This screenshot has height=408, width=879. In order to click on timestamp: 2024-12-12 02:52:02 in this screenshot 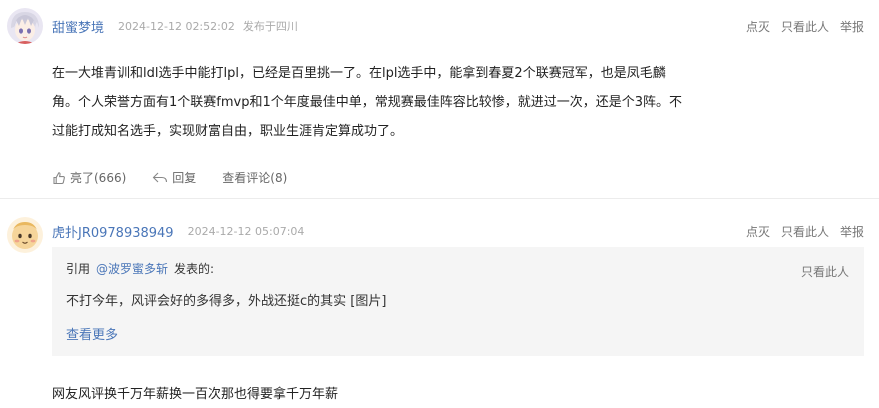, I will do `click(176, 26)`.